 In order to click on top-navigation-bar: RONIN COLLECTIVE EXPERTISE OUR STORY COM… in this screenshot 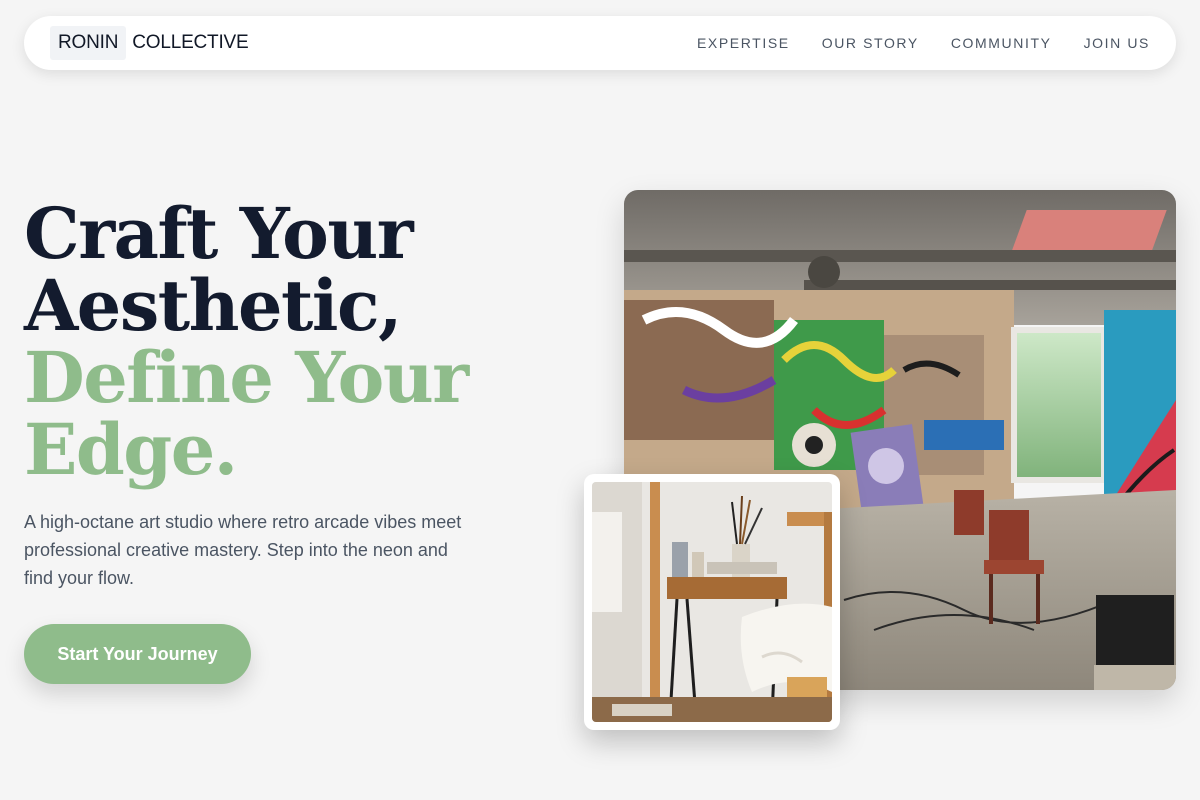, I will do `click(600, 43)`.